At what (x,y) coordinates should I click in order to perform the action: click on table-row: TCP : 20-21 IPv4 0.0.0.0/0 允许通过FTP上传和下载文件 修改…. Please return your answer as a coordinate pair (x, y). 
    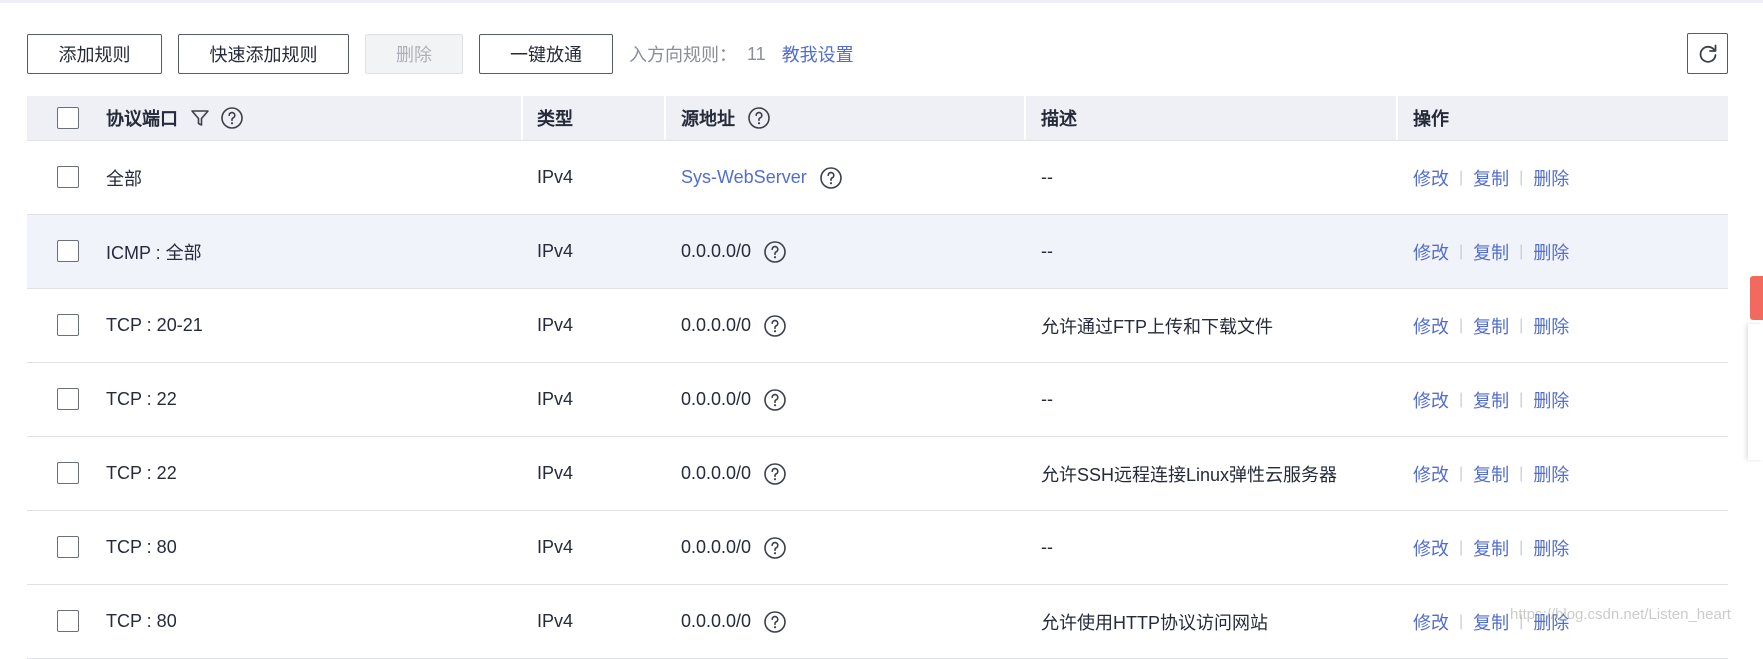
    Looking at the image, I should click on (877, 326).